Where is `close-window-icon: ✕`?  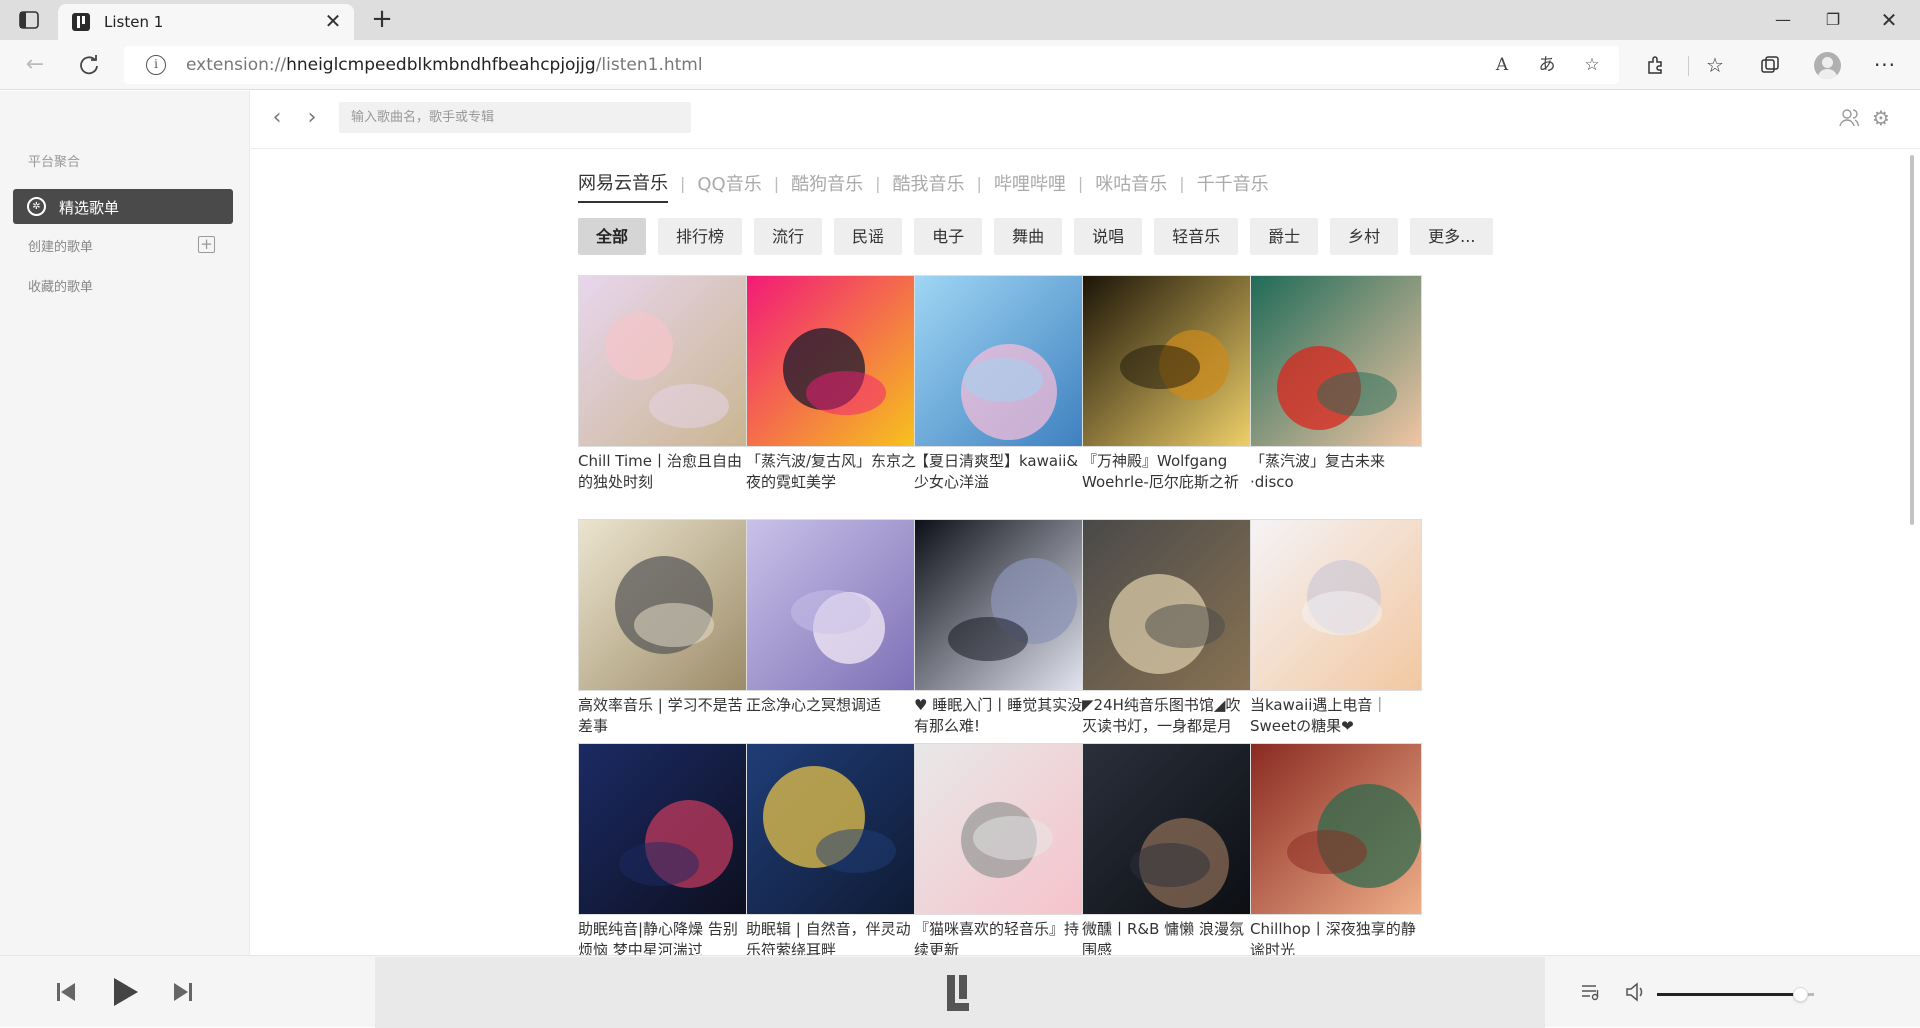 close-window-icon: ✕ is located at coordinates (1889, 20).